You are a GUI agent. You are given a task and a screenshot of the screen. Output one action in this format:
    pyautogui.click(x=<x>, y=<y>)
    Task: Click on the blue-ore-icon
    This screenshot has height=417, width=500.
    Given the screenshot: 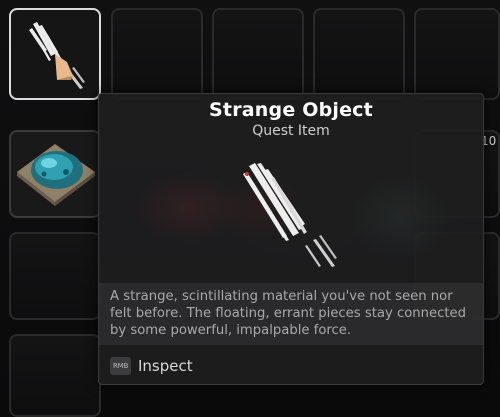 What is the action you would take?
    pyautogui.click(x=56, y=175)
    